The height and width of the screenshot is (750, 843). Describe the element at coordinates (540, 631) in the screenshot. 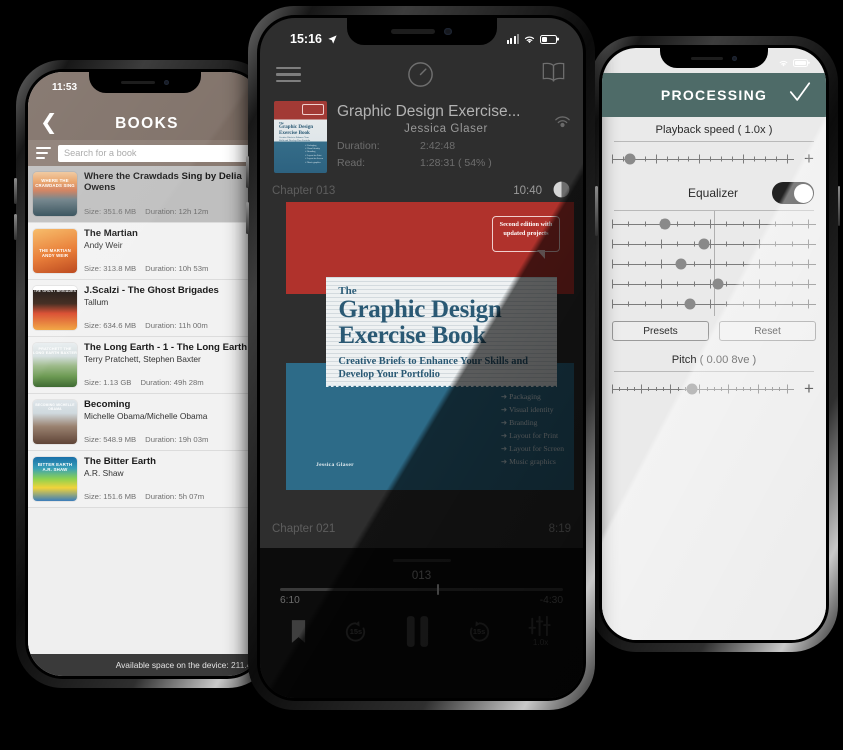

I see `audio-sliders-icon: 1.0x` at that location.